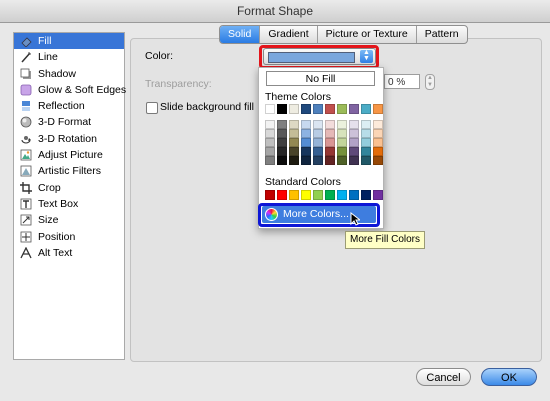 The image size is (550, 401). What do you see at coordinates (69, 253) in the screenshot?
I see `sidebar-item-alt-text: Alt Text` at bounding box center [69, 253].